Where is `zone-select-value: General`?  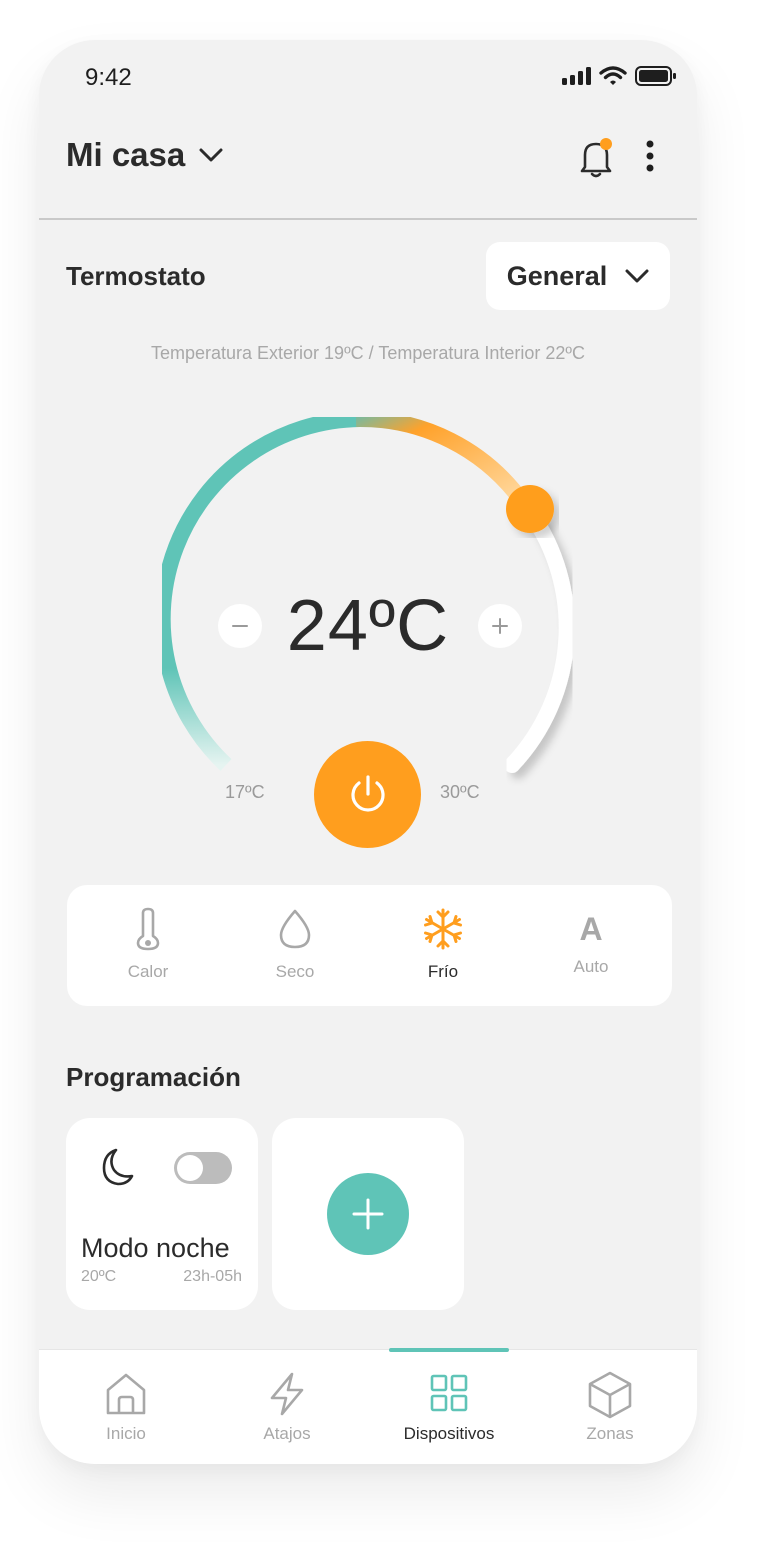
zone-select-value: General is located at coordinates (557, 275).